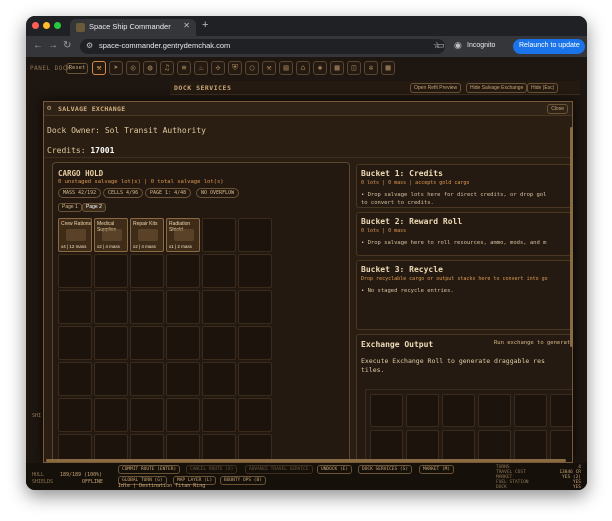 This screenshot has width=612, height=521. What do you see at coordinates (99, 68) in the screenshot?
I see `wrench-icon: ⚒` at bounding box center [99, 68].